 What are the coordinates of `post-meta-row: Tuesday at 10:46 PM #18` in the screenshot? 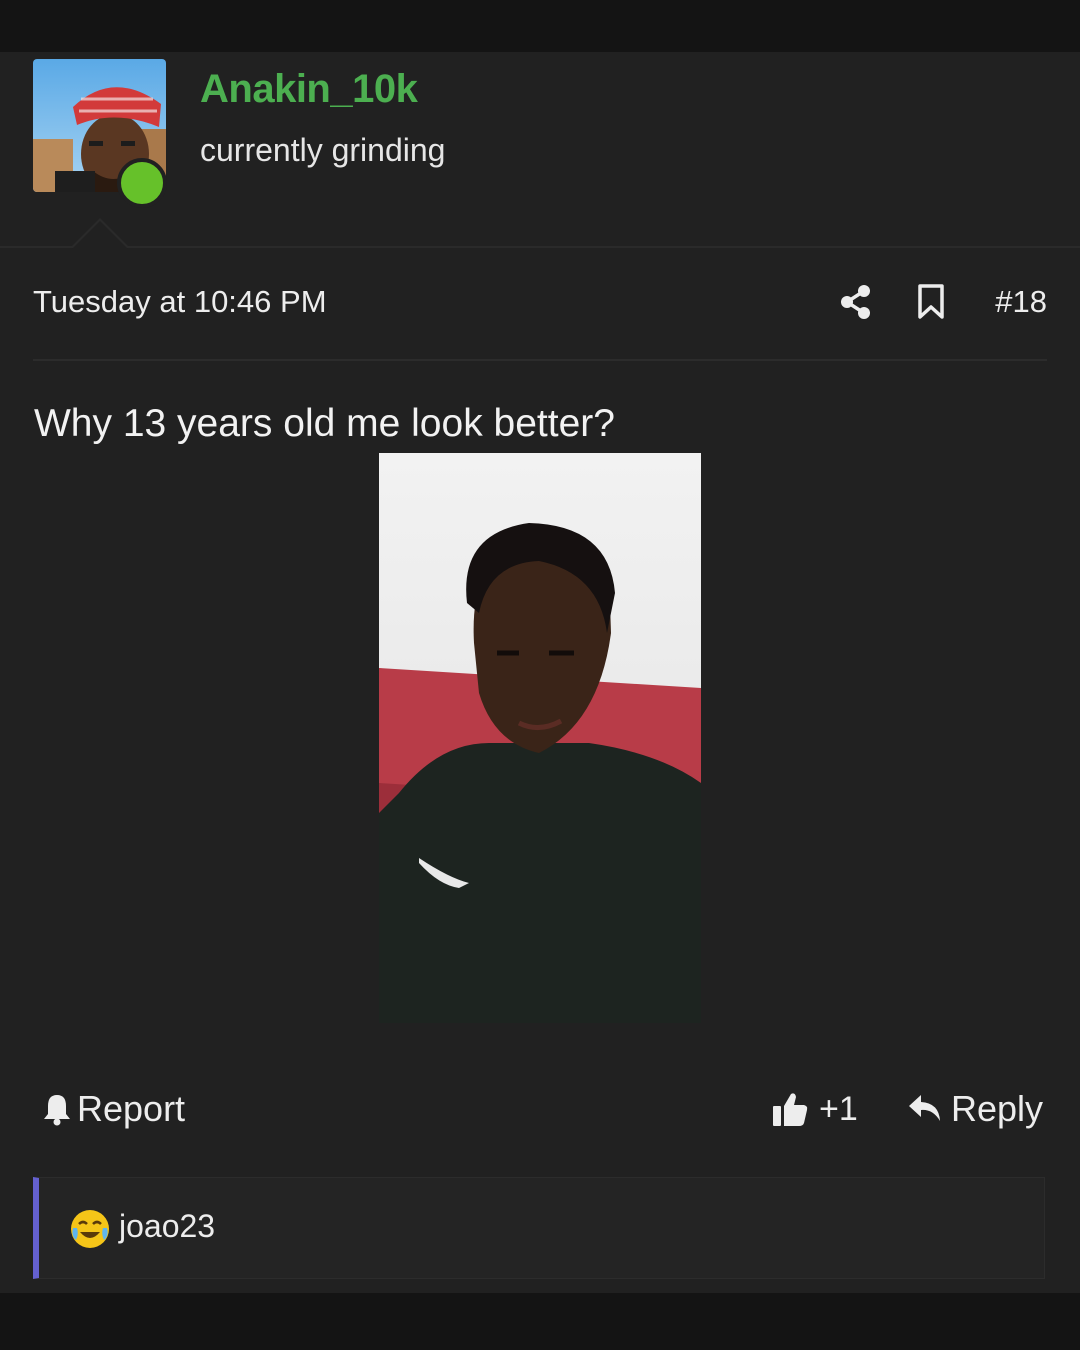 It's located at (540, 303).